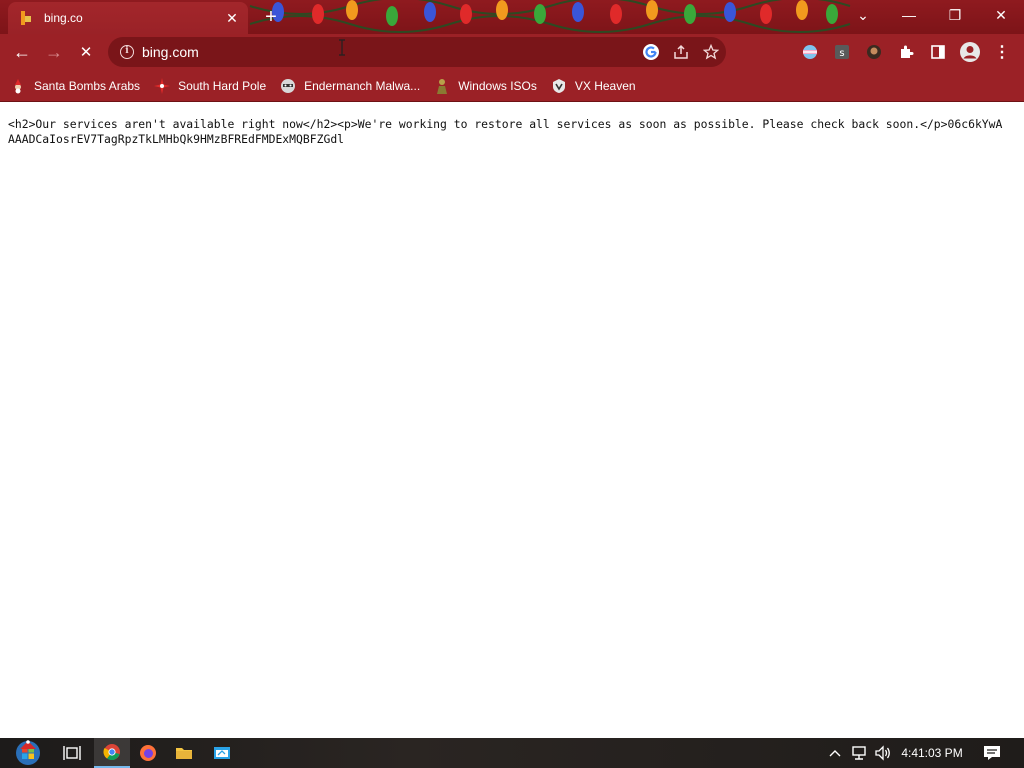 This screenshot has height=768, width=1024. What do you see at coordinates (342, 47) in the screenshot?
I see `text-cursor-icon` at bounding box center [342, 47].